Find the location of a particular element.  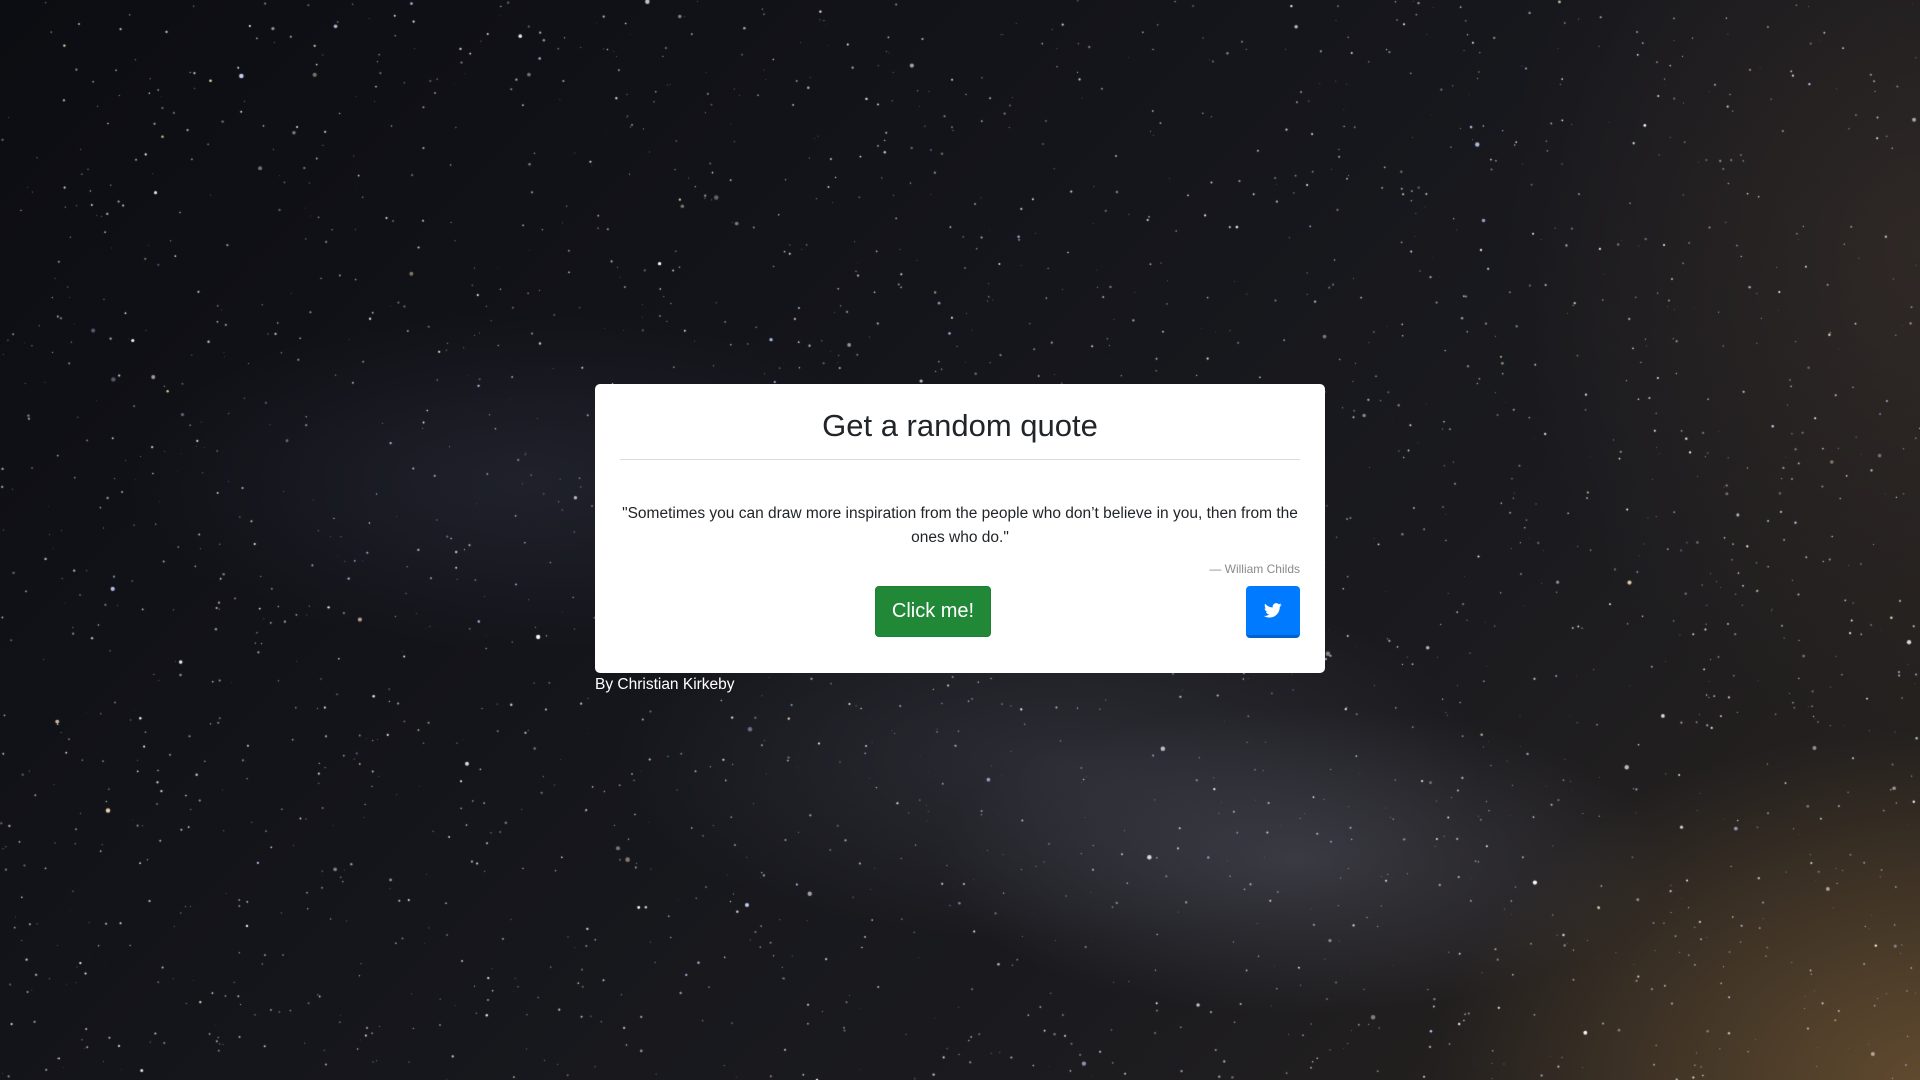

author-credit: By Christian Kirkeby is located at coordinates (665, 684).